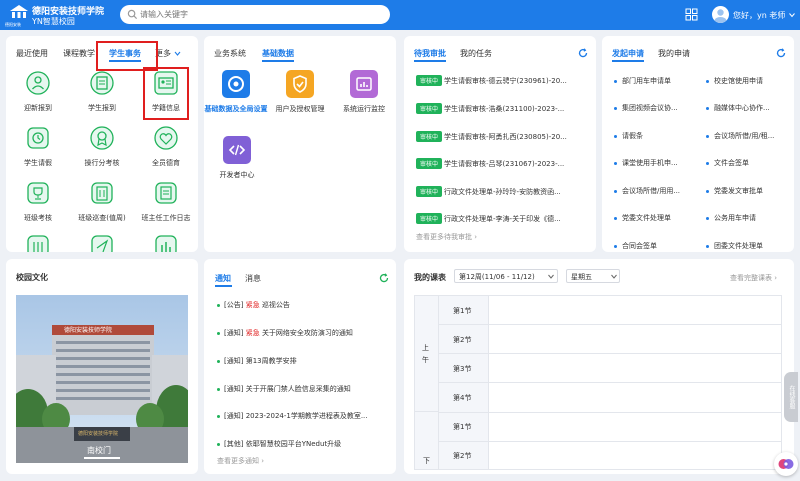 The height and width of the screenshot is (481, 800). I want to click on period-label: 第1节, so click(462, 311).